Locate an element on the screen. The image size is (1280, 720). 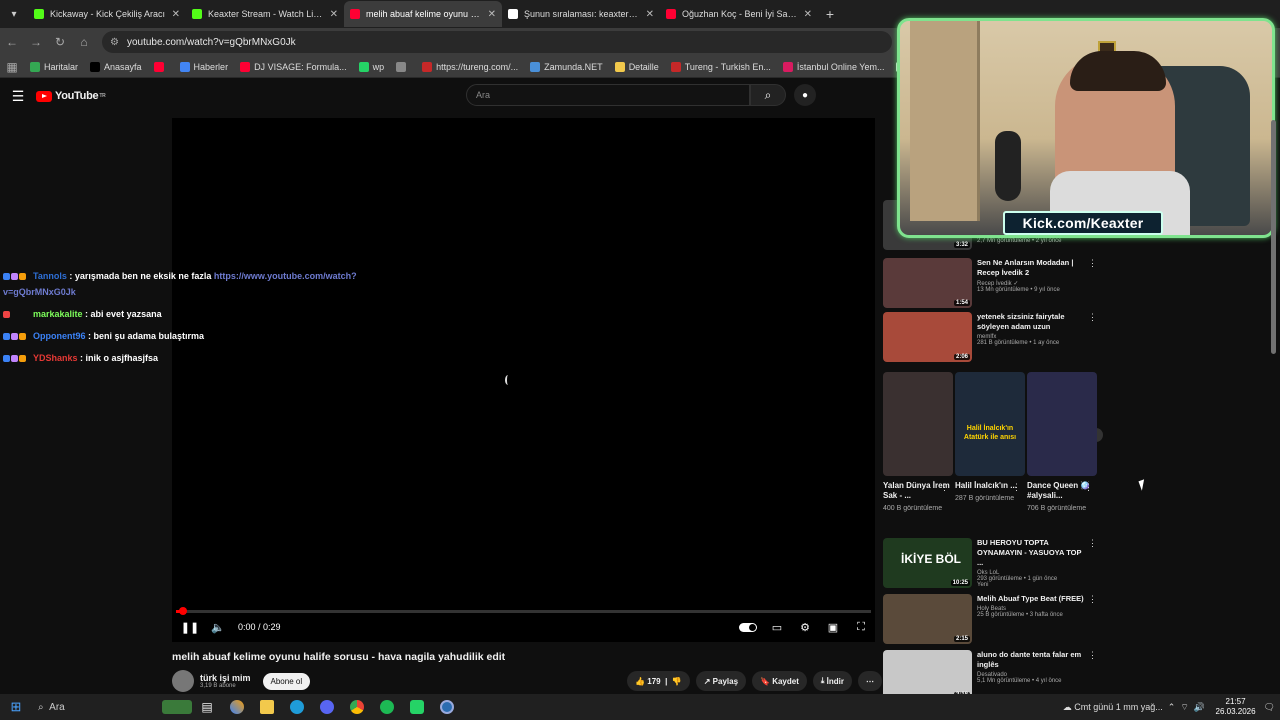
bookmark-item: wp is located at coordinates (371, 66).